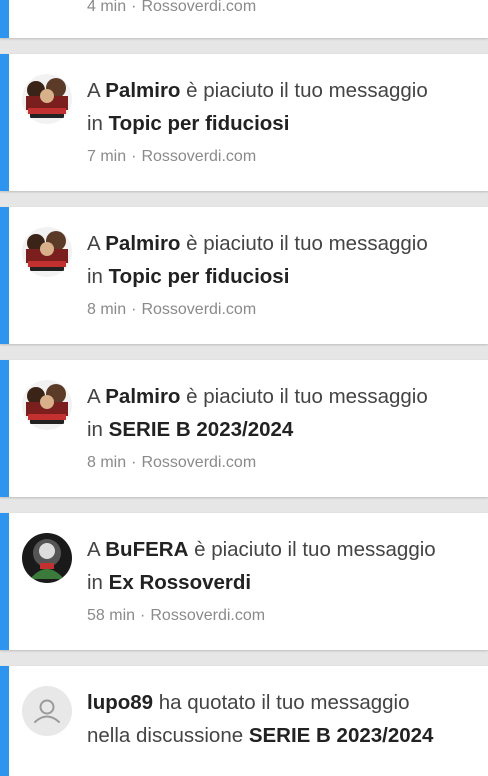 The image size is (488, 776). What do you see at coordinates (47, 711) in the screenshot?
I see `default-user-icon` at bounding box center [47, 711].